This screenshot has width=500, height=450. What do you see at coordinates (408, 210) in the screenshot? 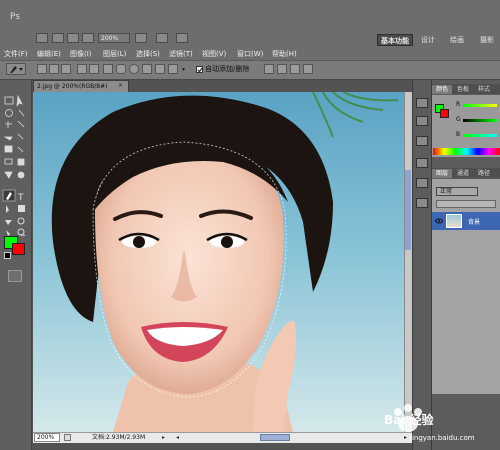
I see `vertical-scrollbar-thumb` at bounding box center [408, 210].